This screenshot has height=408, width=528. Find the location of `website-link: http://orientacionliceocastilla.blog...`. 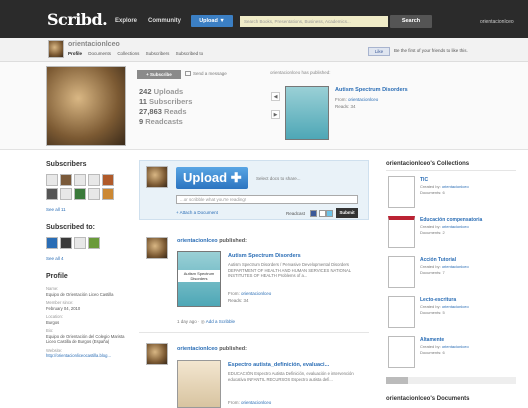

website-link: http://orientacionliceocastilla.blog... is located at coordinates (86, 356).